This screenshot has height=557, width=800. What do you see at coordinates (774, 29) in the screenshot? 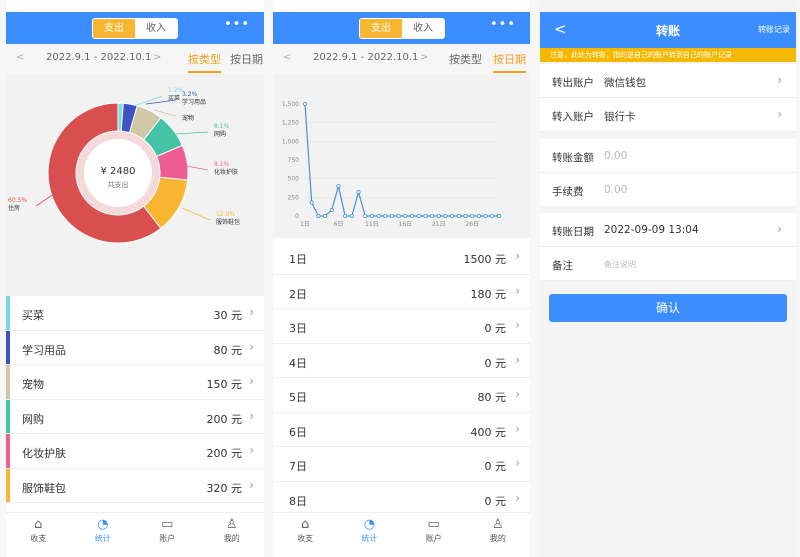
I see `transfer-records-link: 转账记录` at bounding box center [774, 29].